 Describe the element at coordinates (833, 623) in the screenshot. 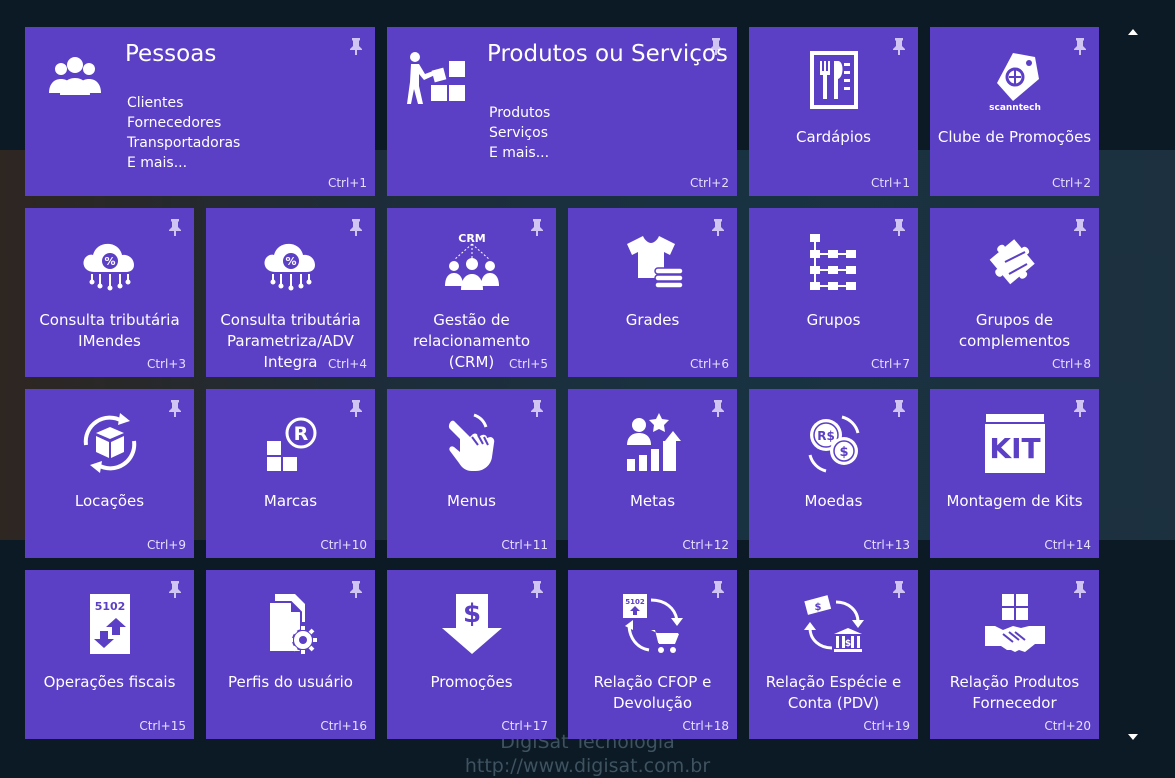

I see `cash-bank-icon: $ $` at that location.